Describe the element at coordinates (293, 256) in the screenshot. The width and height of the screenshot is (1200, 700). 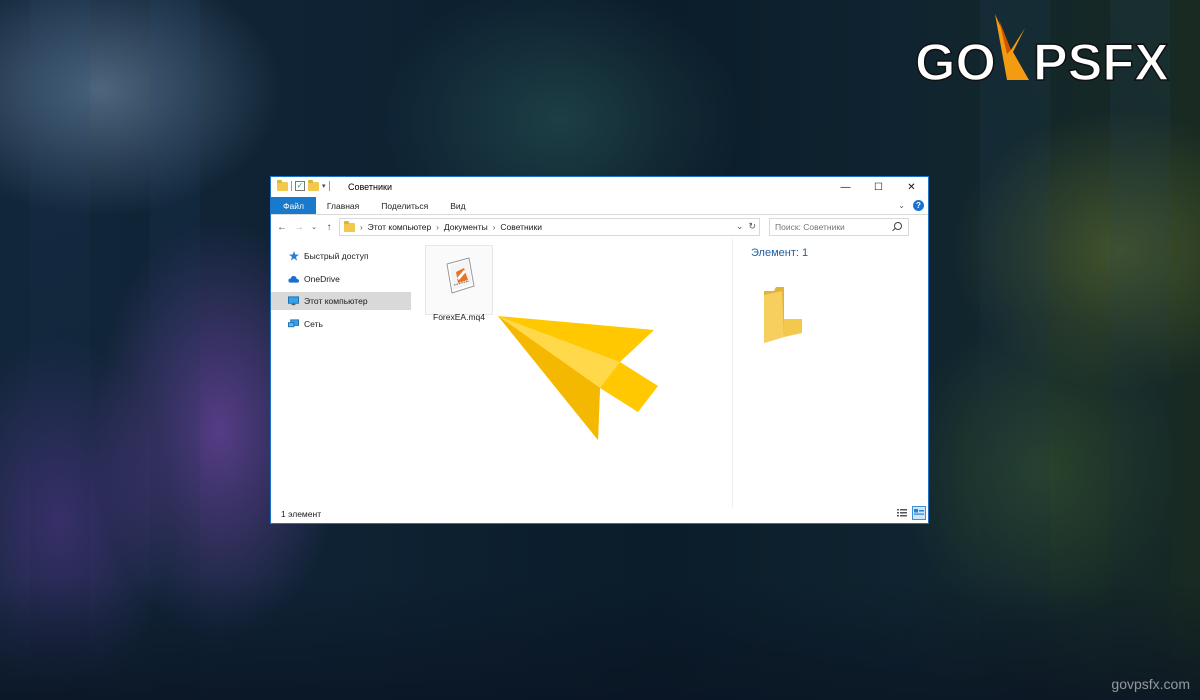
I see `star-icon` at that location.